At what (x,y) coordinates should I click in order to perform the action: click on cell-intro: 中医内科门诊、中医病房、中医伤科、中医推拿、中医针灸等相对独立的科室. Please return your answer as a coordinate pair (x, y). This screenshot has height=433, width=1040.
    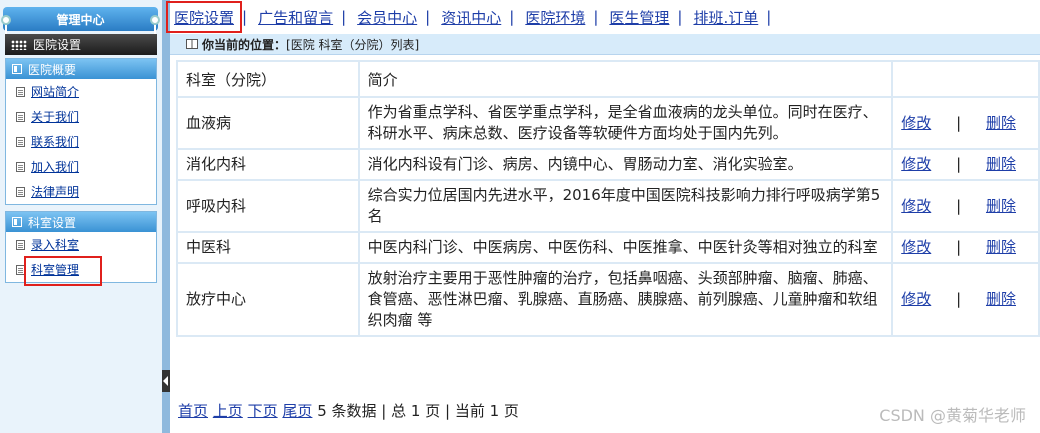
    Looking at the image, I should click on (625, 247).